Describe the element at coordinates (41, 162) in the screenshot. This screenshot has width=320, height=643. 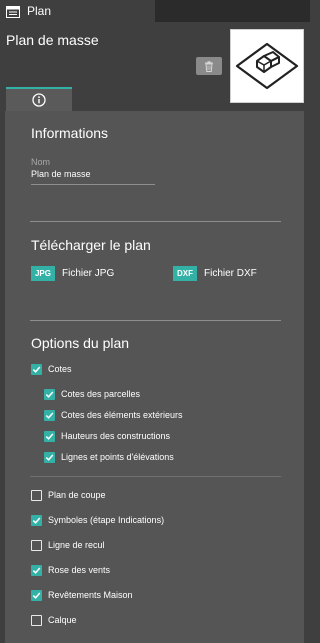
I see `name-label: Nom` at that location.